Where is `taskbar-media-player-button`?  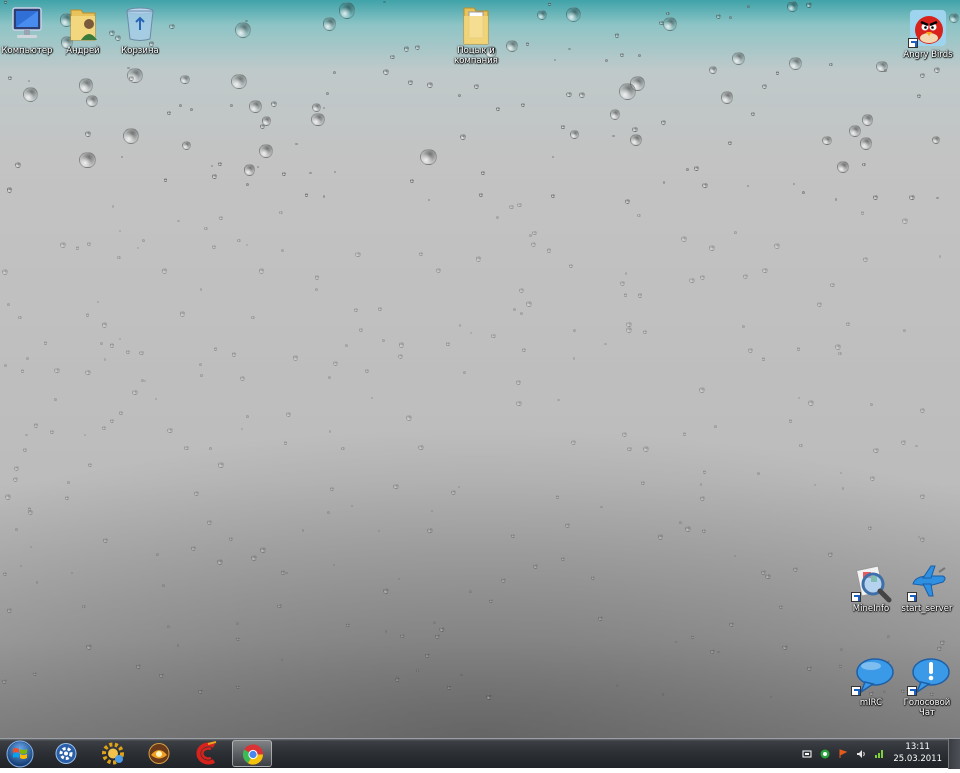
taskbar-media-player-button is located at coordinates (159, 753).